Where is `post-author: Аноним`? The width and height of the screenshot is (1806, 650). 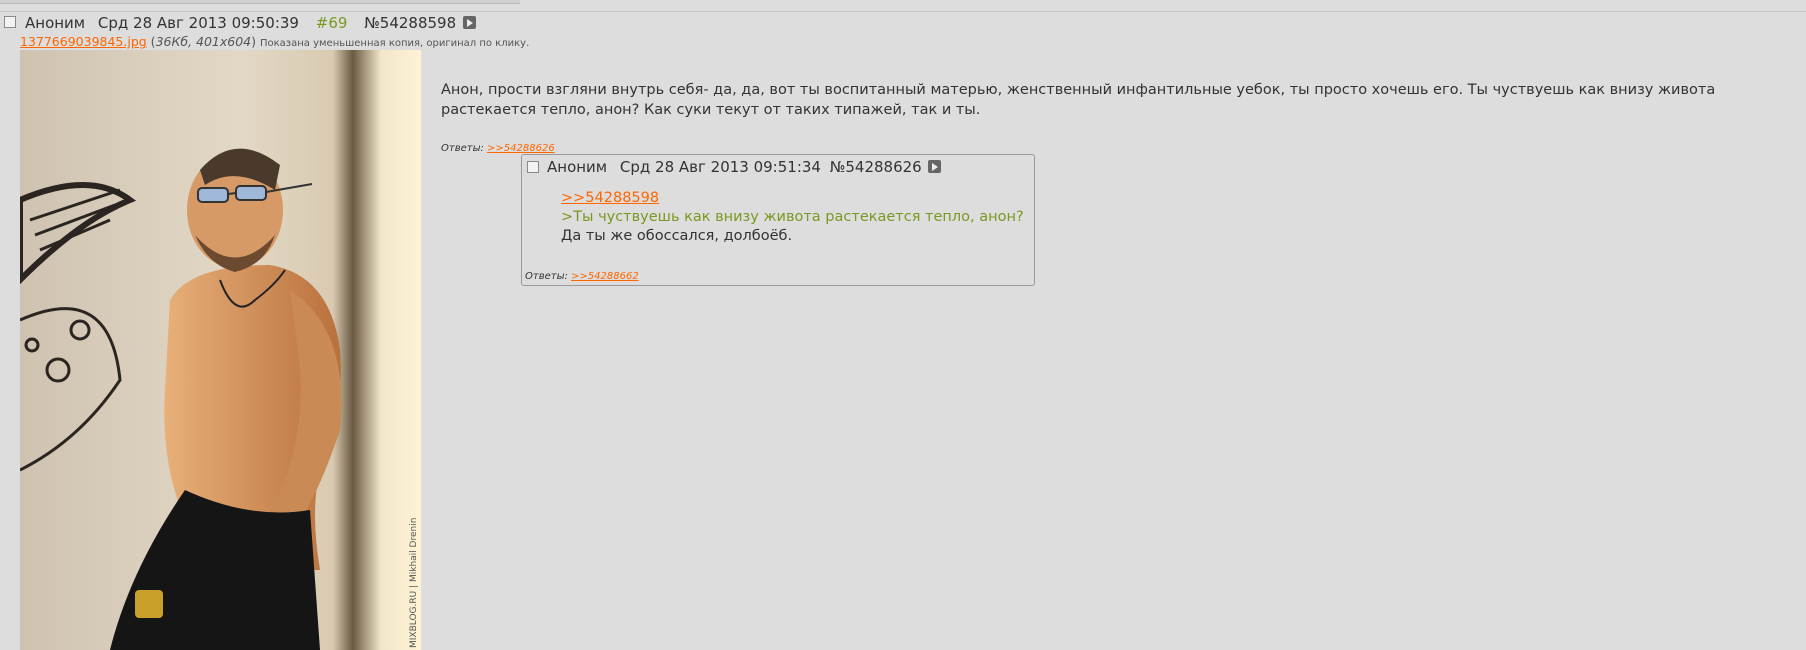
post-author: Аноним is located at coordinates (55, 23).